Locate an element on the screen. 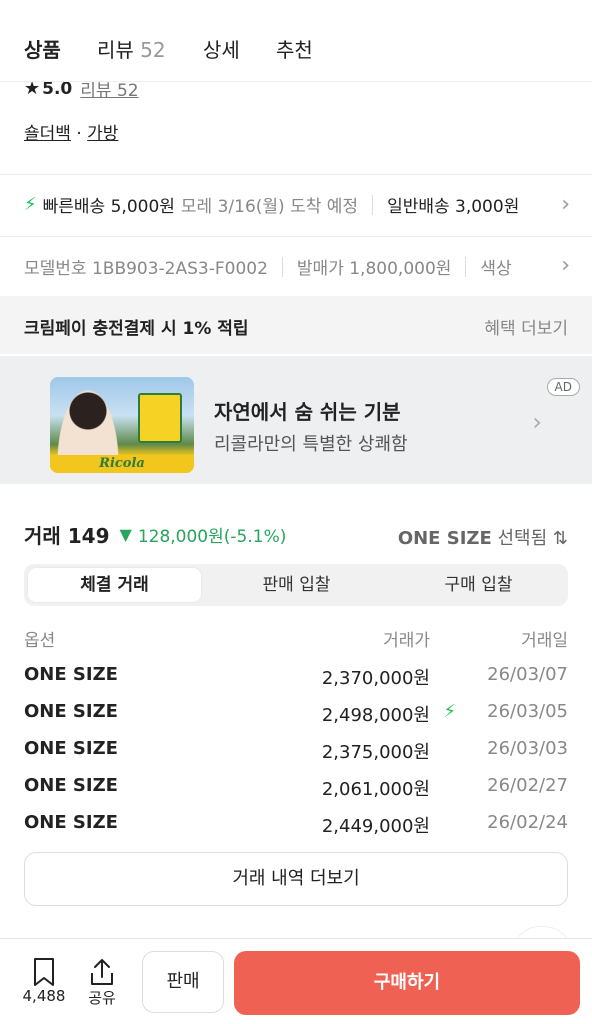  bottom-action-bar: 4,488 공유 판매 구매하기 is located at coordinates (296, 981).